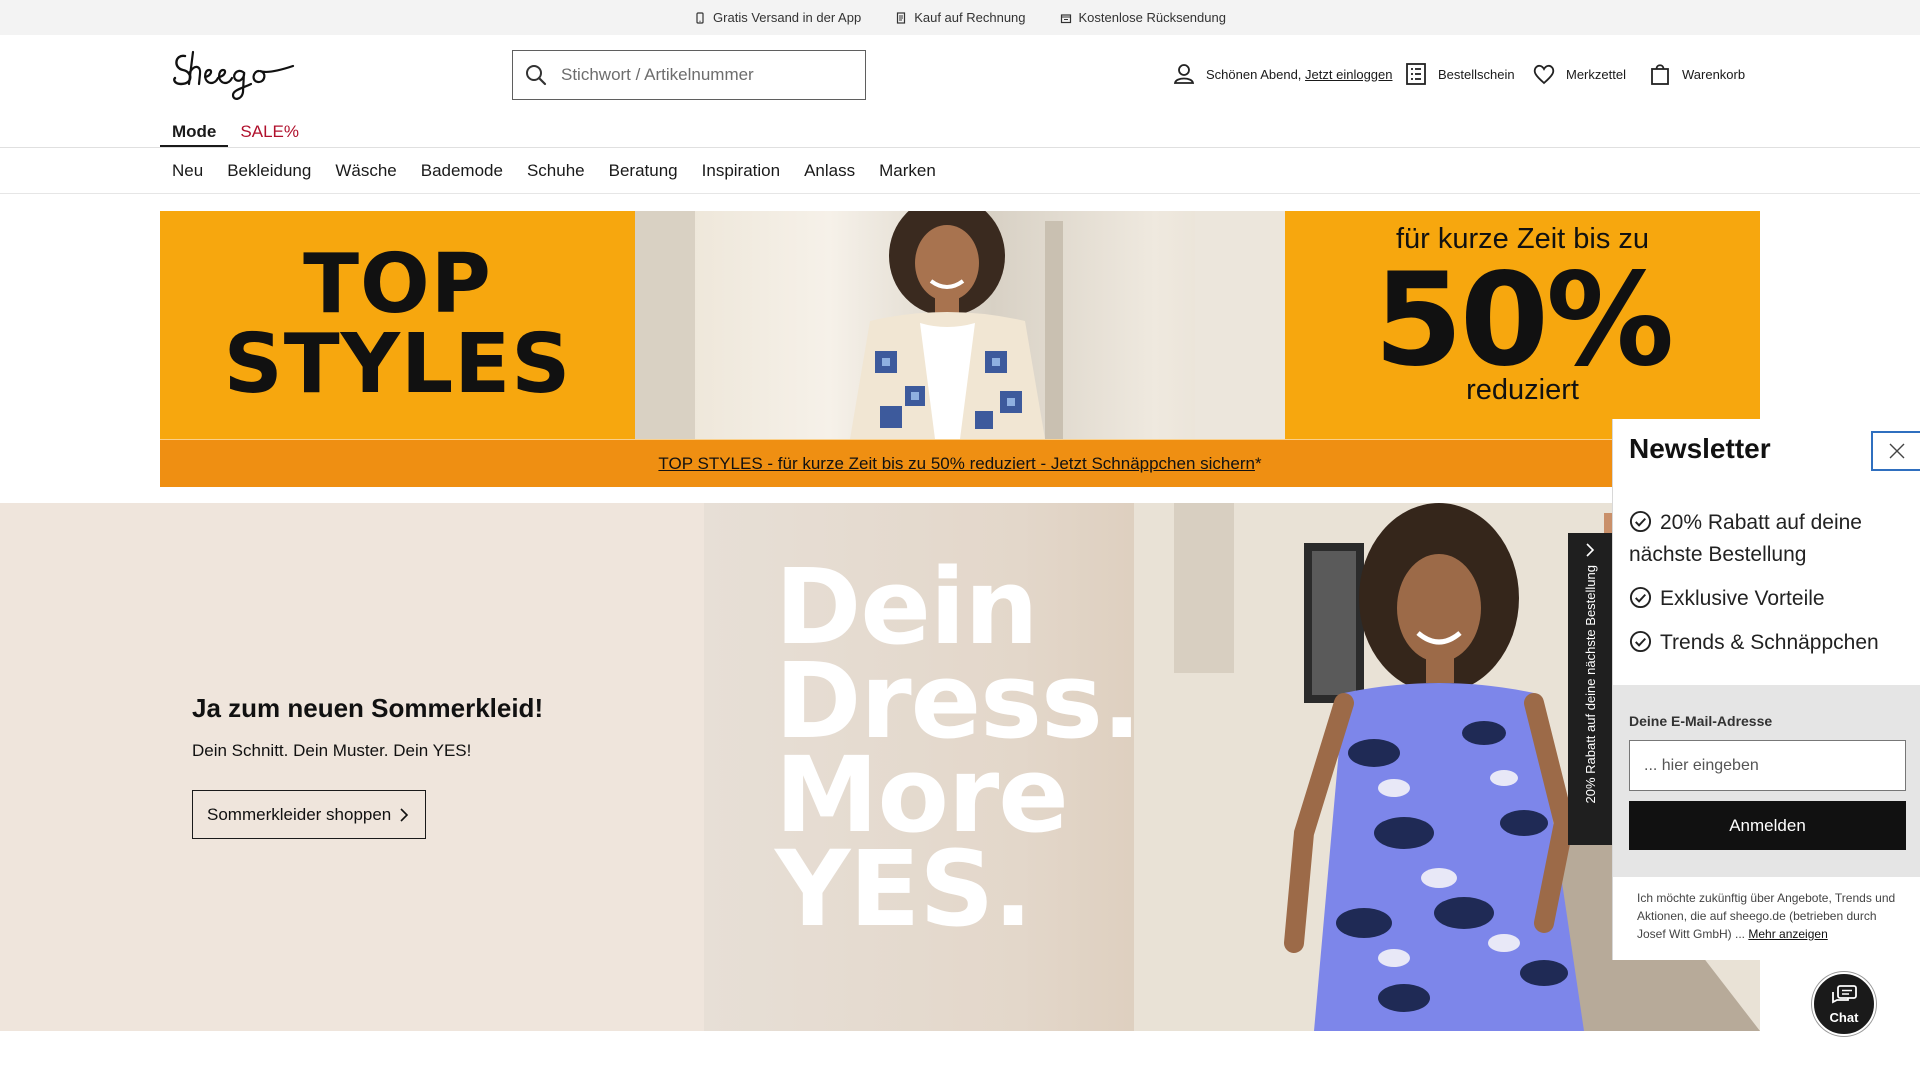 The height and width of the screenshot is (1080, 1920). I want to click on promo-model-illustration, so click(960, 325).